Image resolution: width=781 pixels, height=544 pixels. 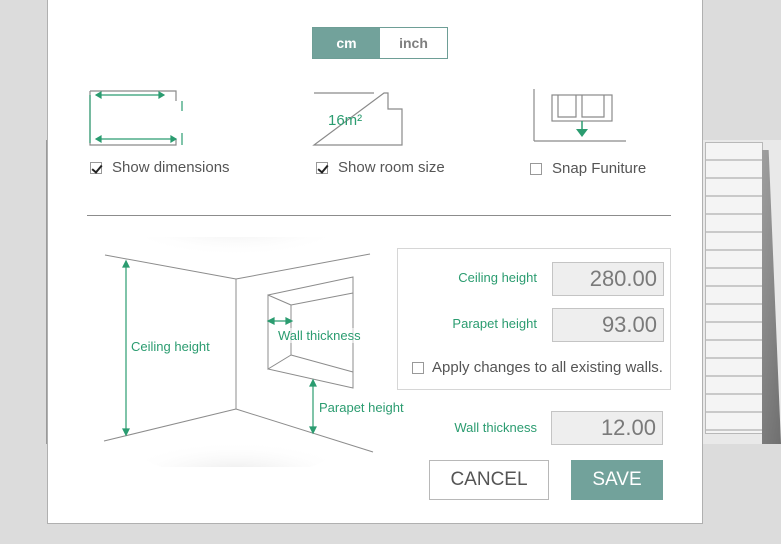 What do you see at coordinates (379, 215) in the screenshot?
I see `divider` at bounding box center [379, 215].